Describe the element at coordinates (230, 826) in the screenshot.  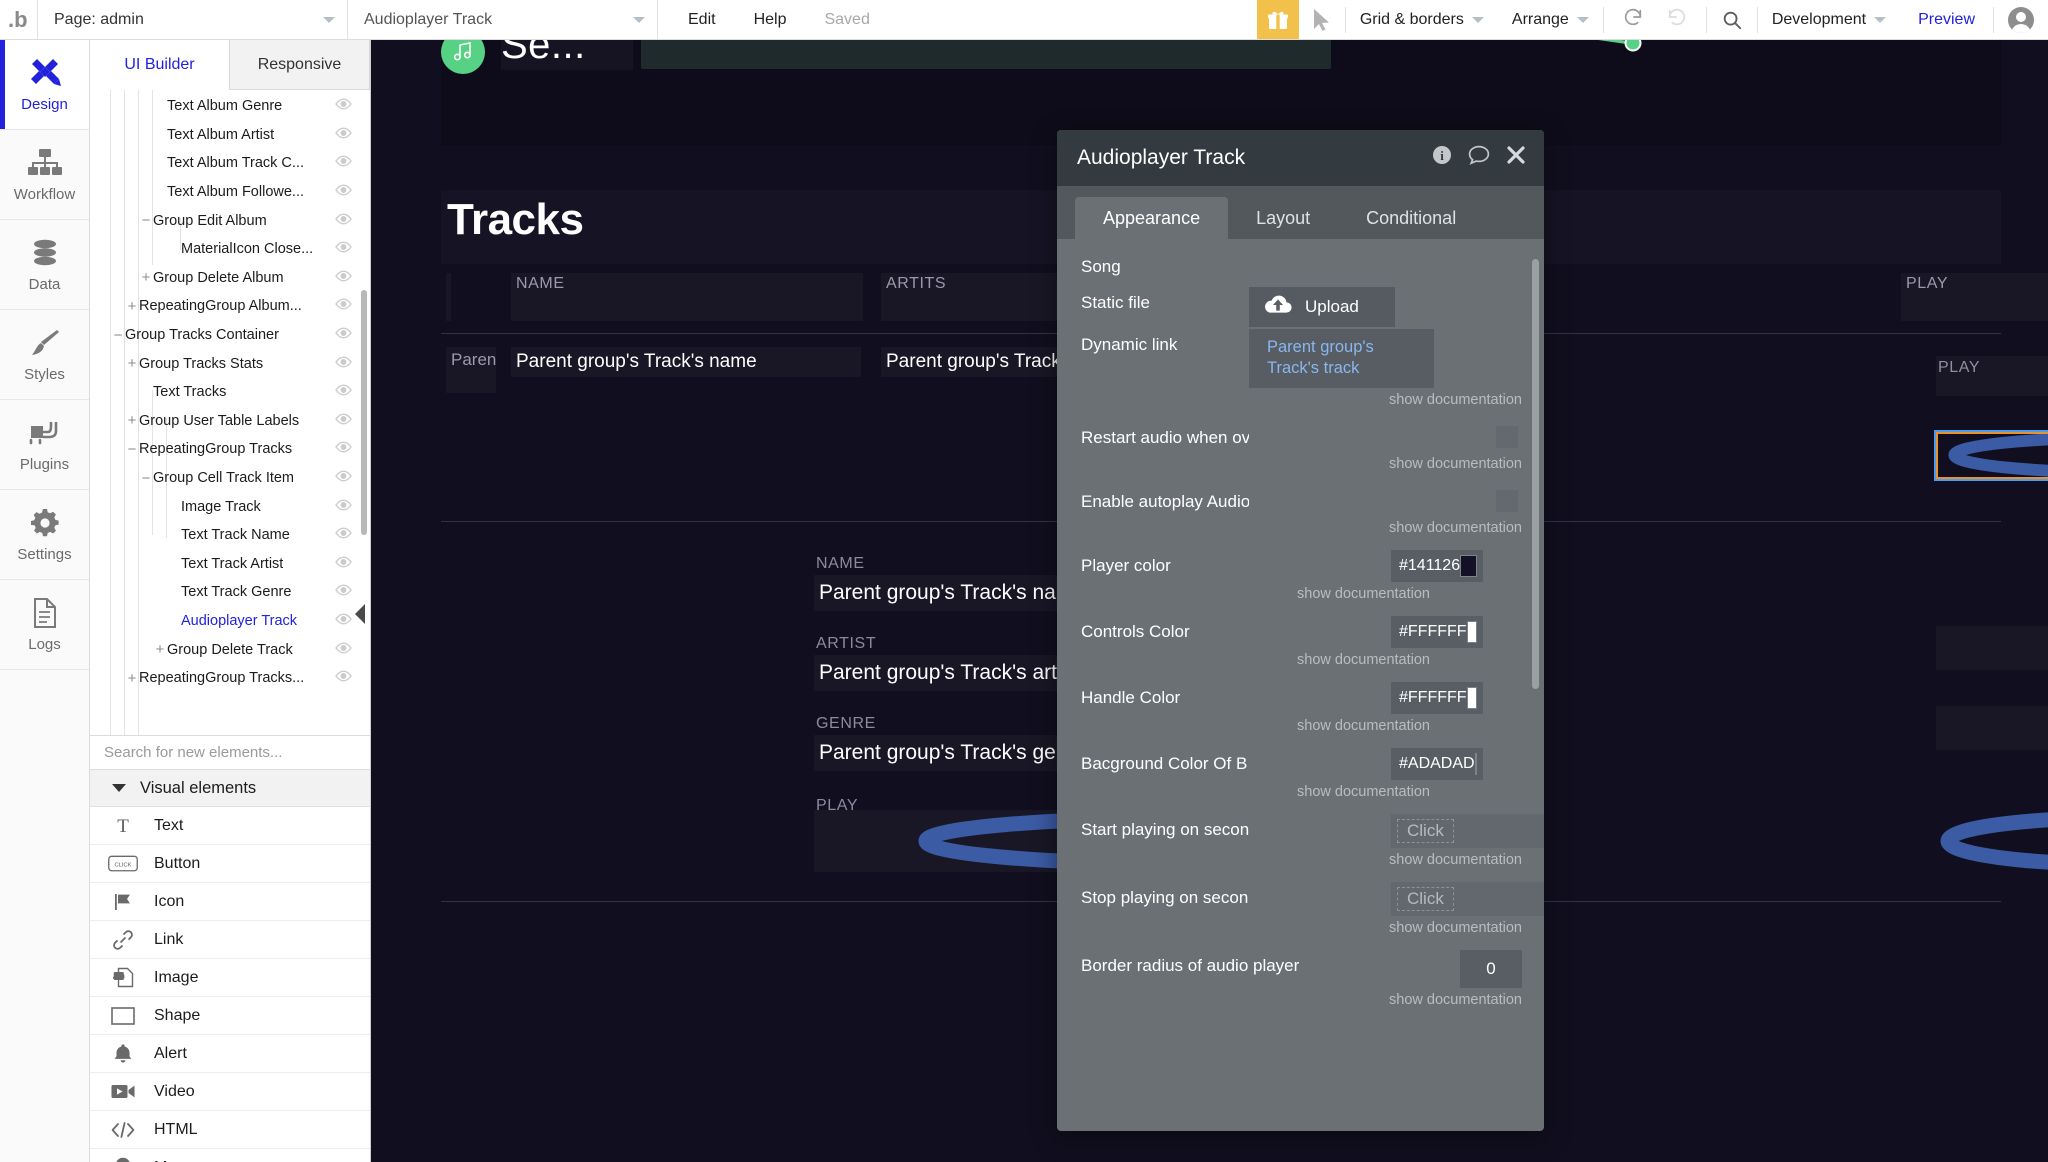
I see `visual-element-text: T Text` at that location.